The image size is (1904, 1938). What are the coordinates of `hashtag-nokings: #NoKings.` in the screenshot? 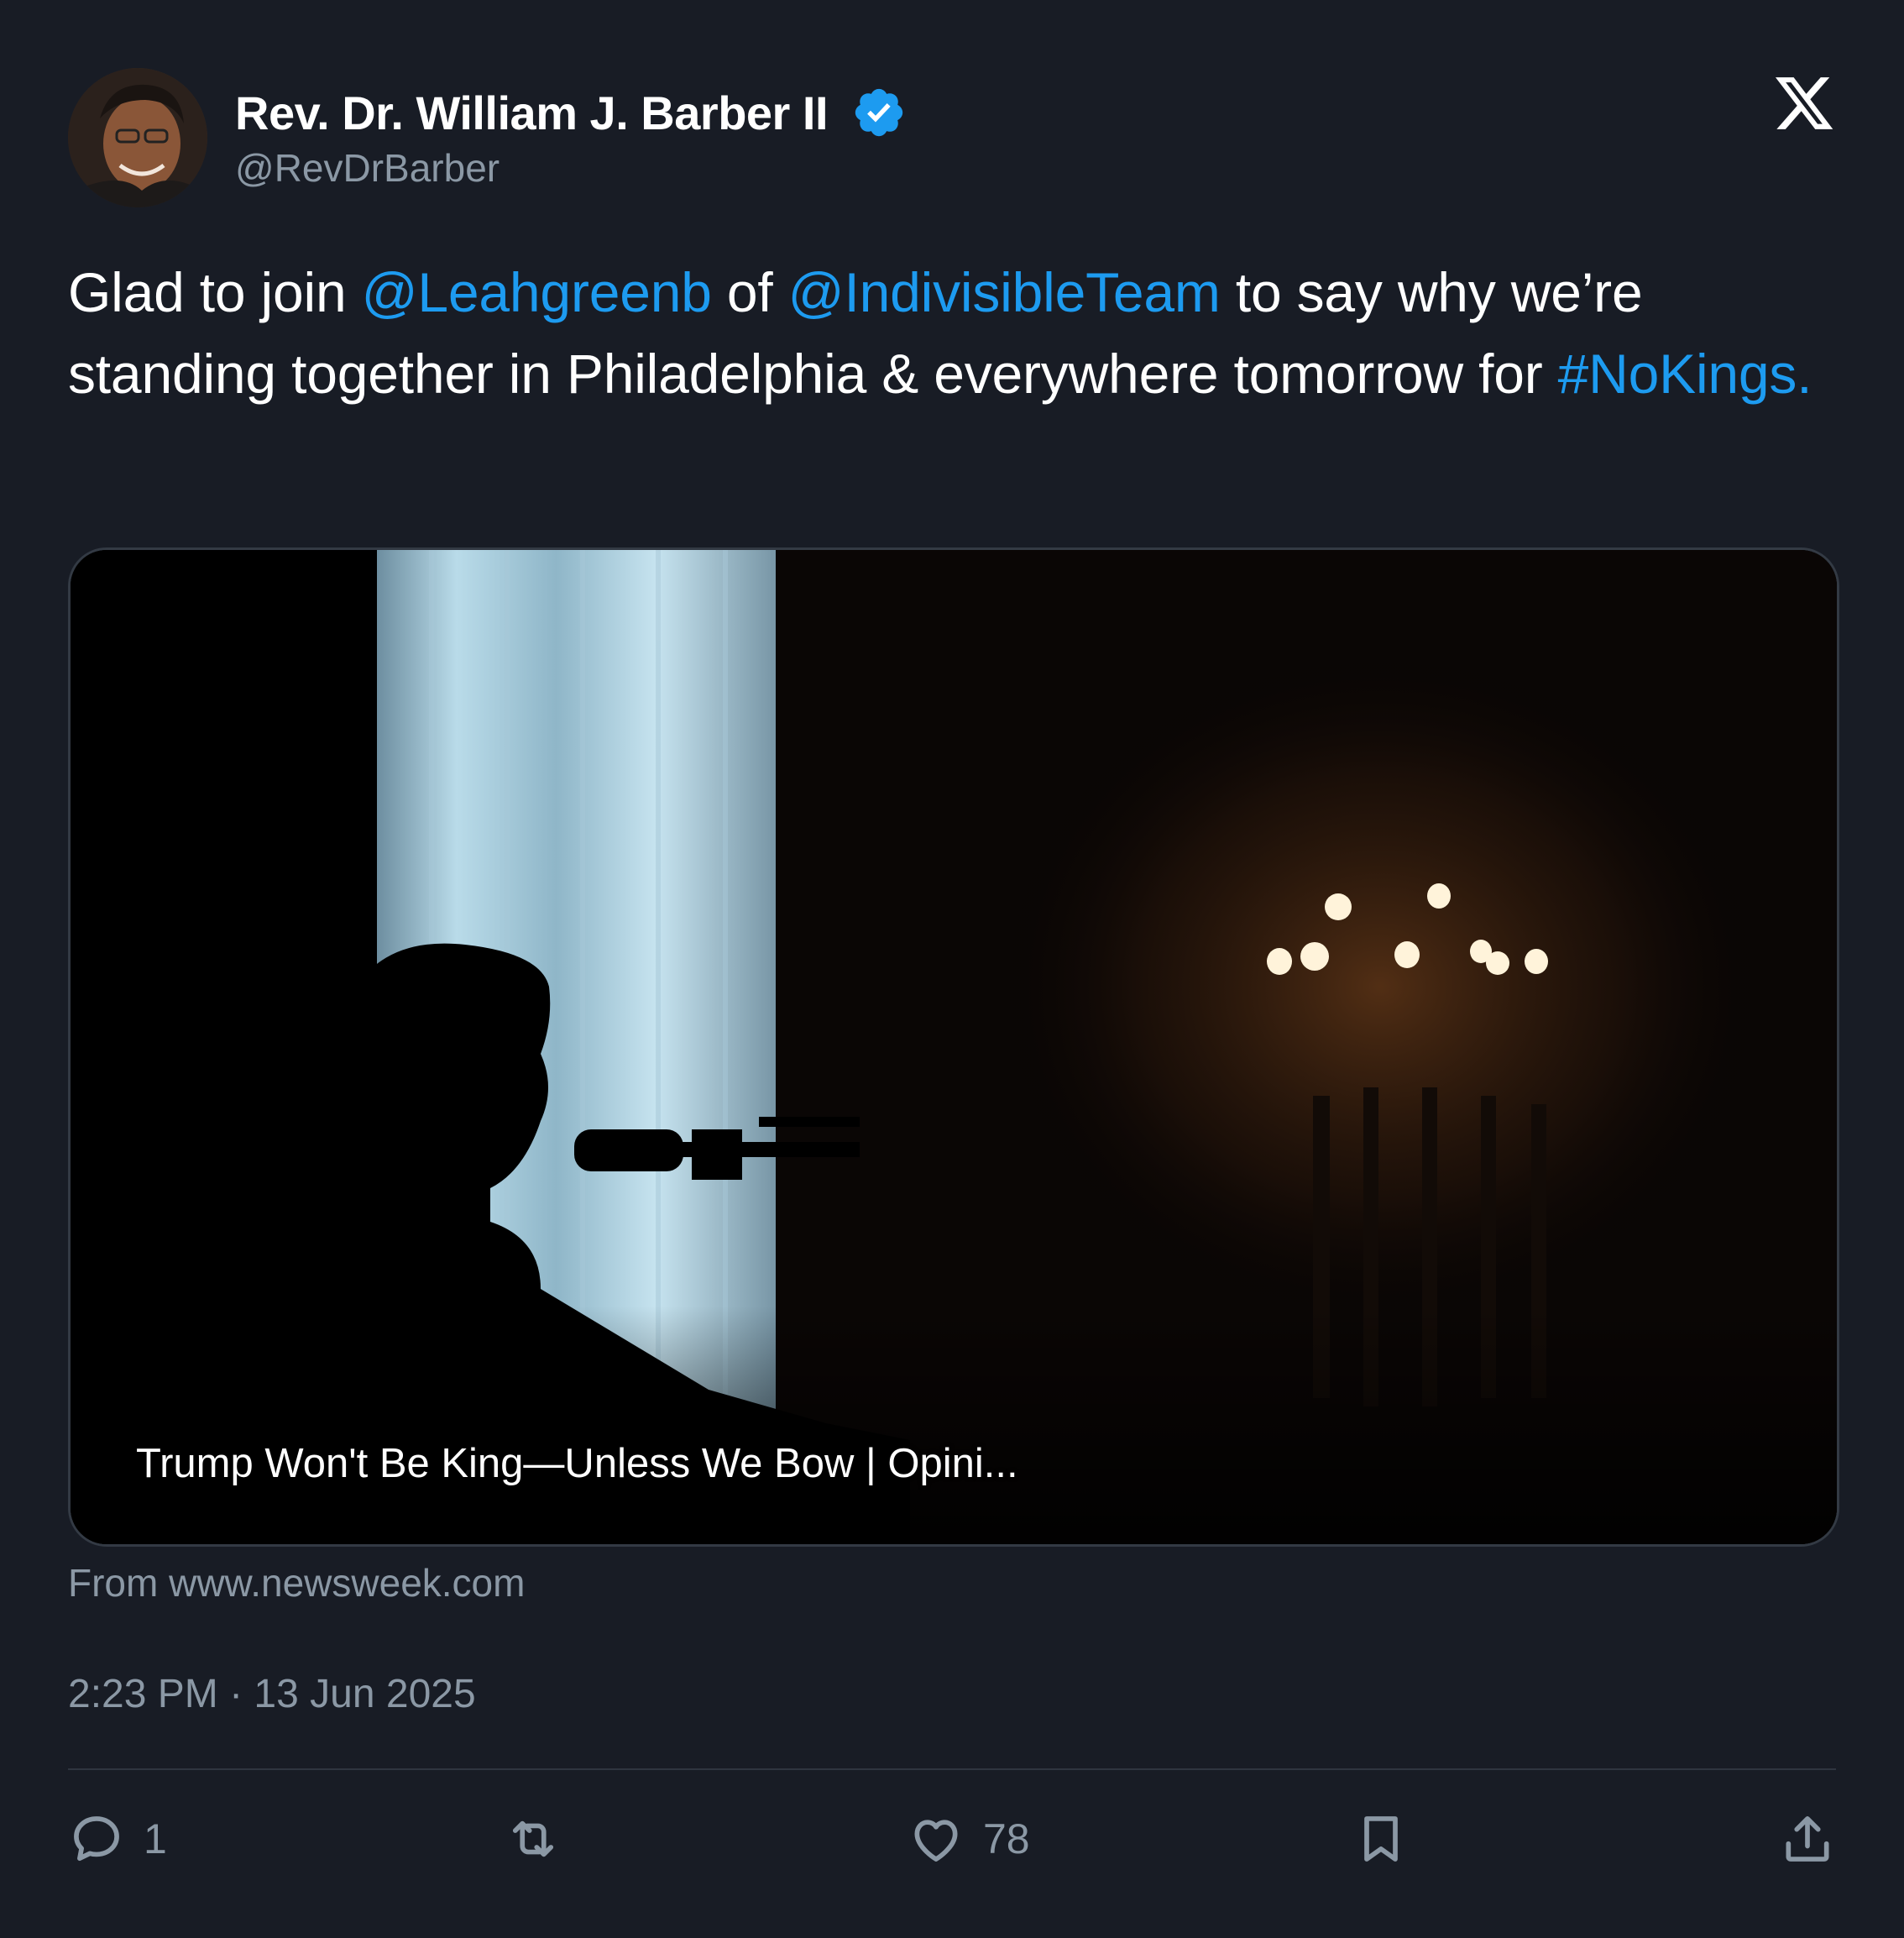 It's located at (1685, 374).